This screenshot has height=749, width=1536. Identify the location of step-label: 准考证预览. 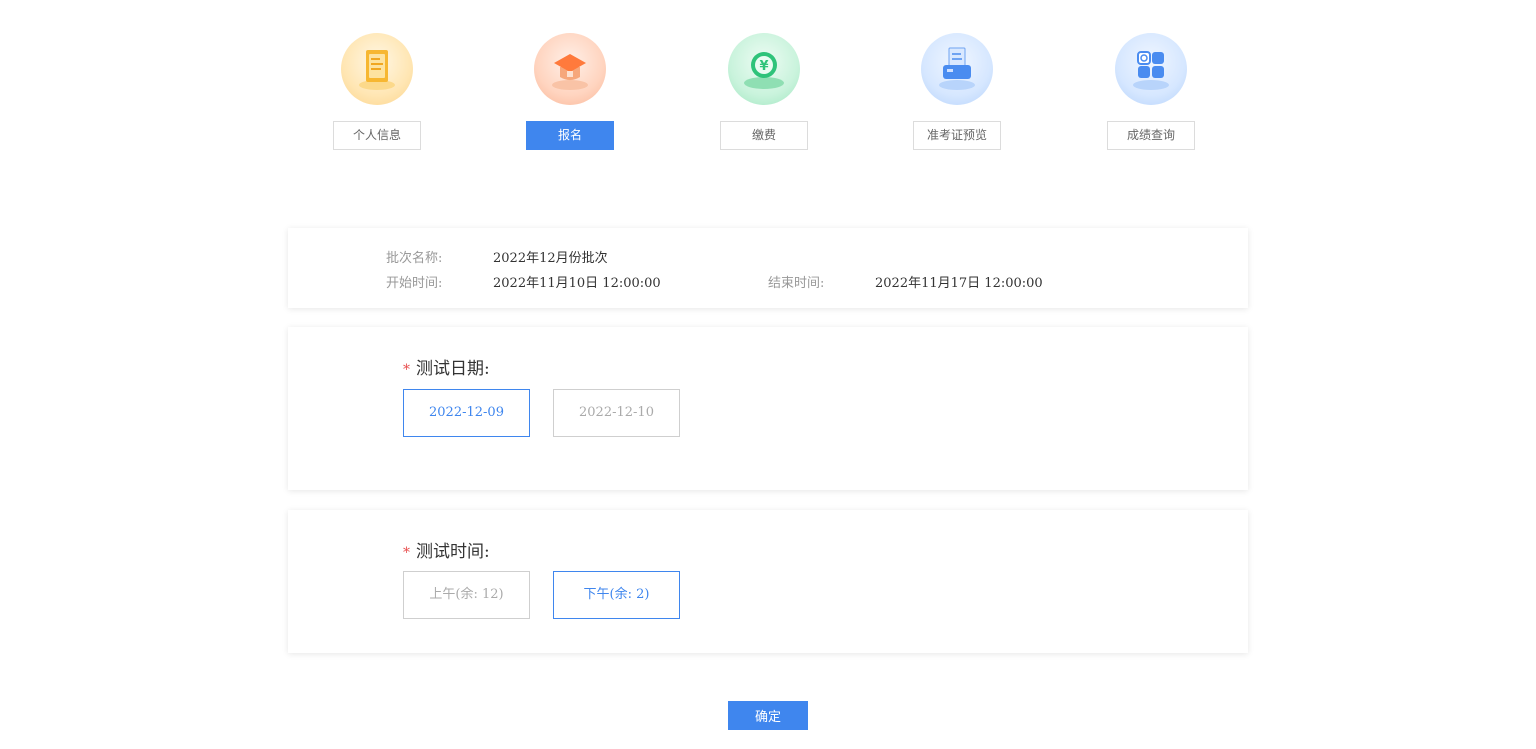
(957, 135).